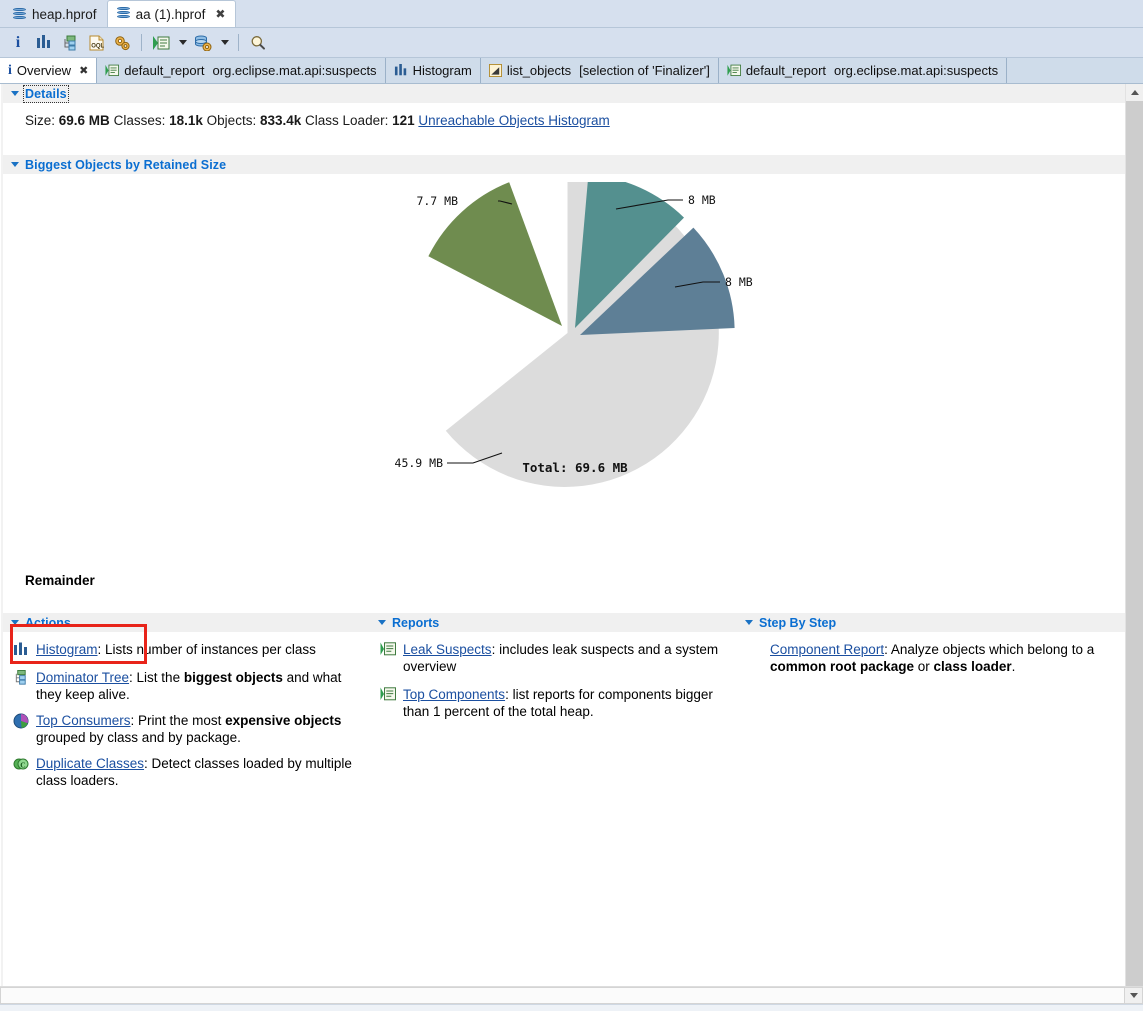 This screenshot has width=1143, height=1011. I want to click on magnifier-icon, so click(258, 42).